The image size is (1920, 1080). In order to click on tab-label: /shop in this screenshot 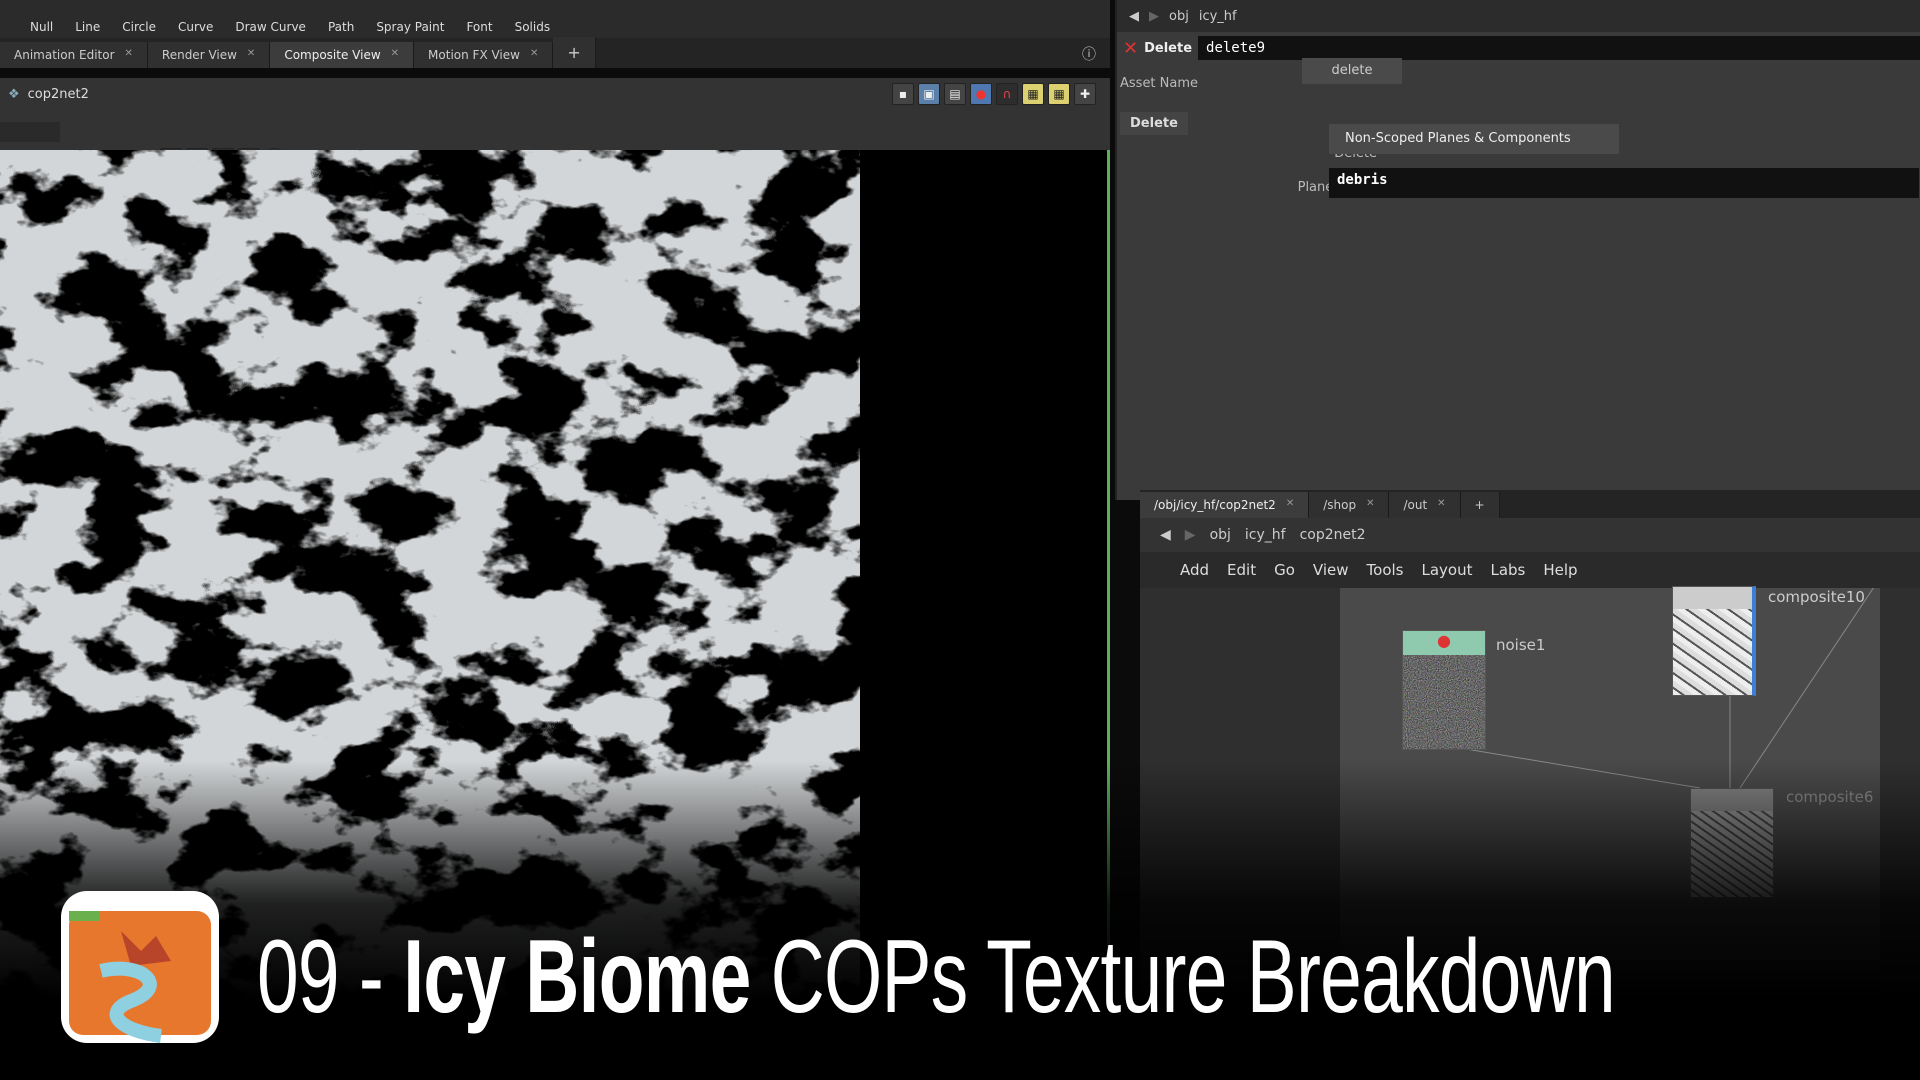, I will do `click(1340, 505)`.